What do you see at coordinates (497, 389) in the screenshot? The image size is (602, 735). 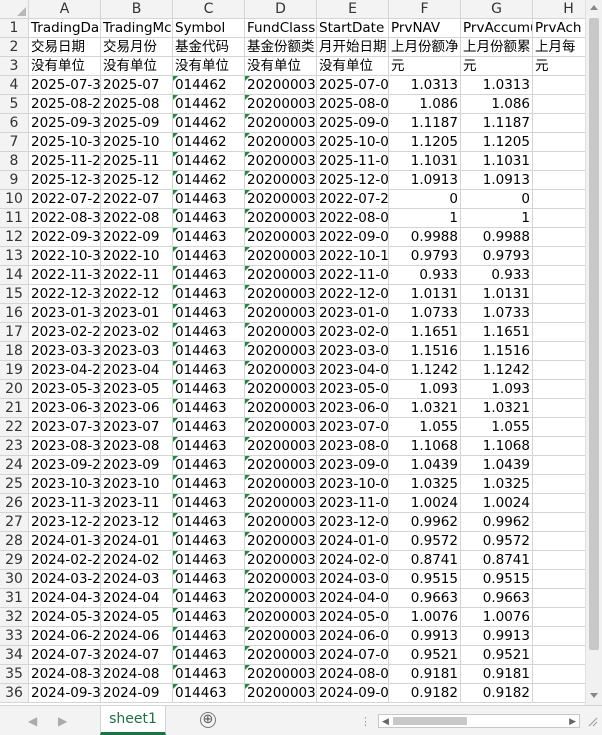 I see `cell-g20: 1.093` at bounding box center [497, 389].